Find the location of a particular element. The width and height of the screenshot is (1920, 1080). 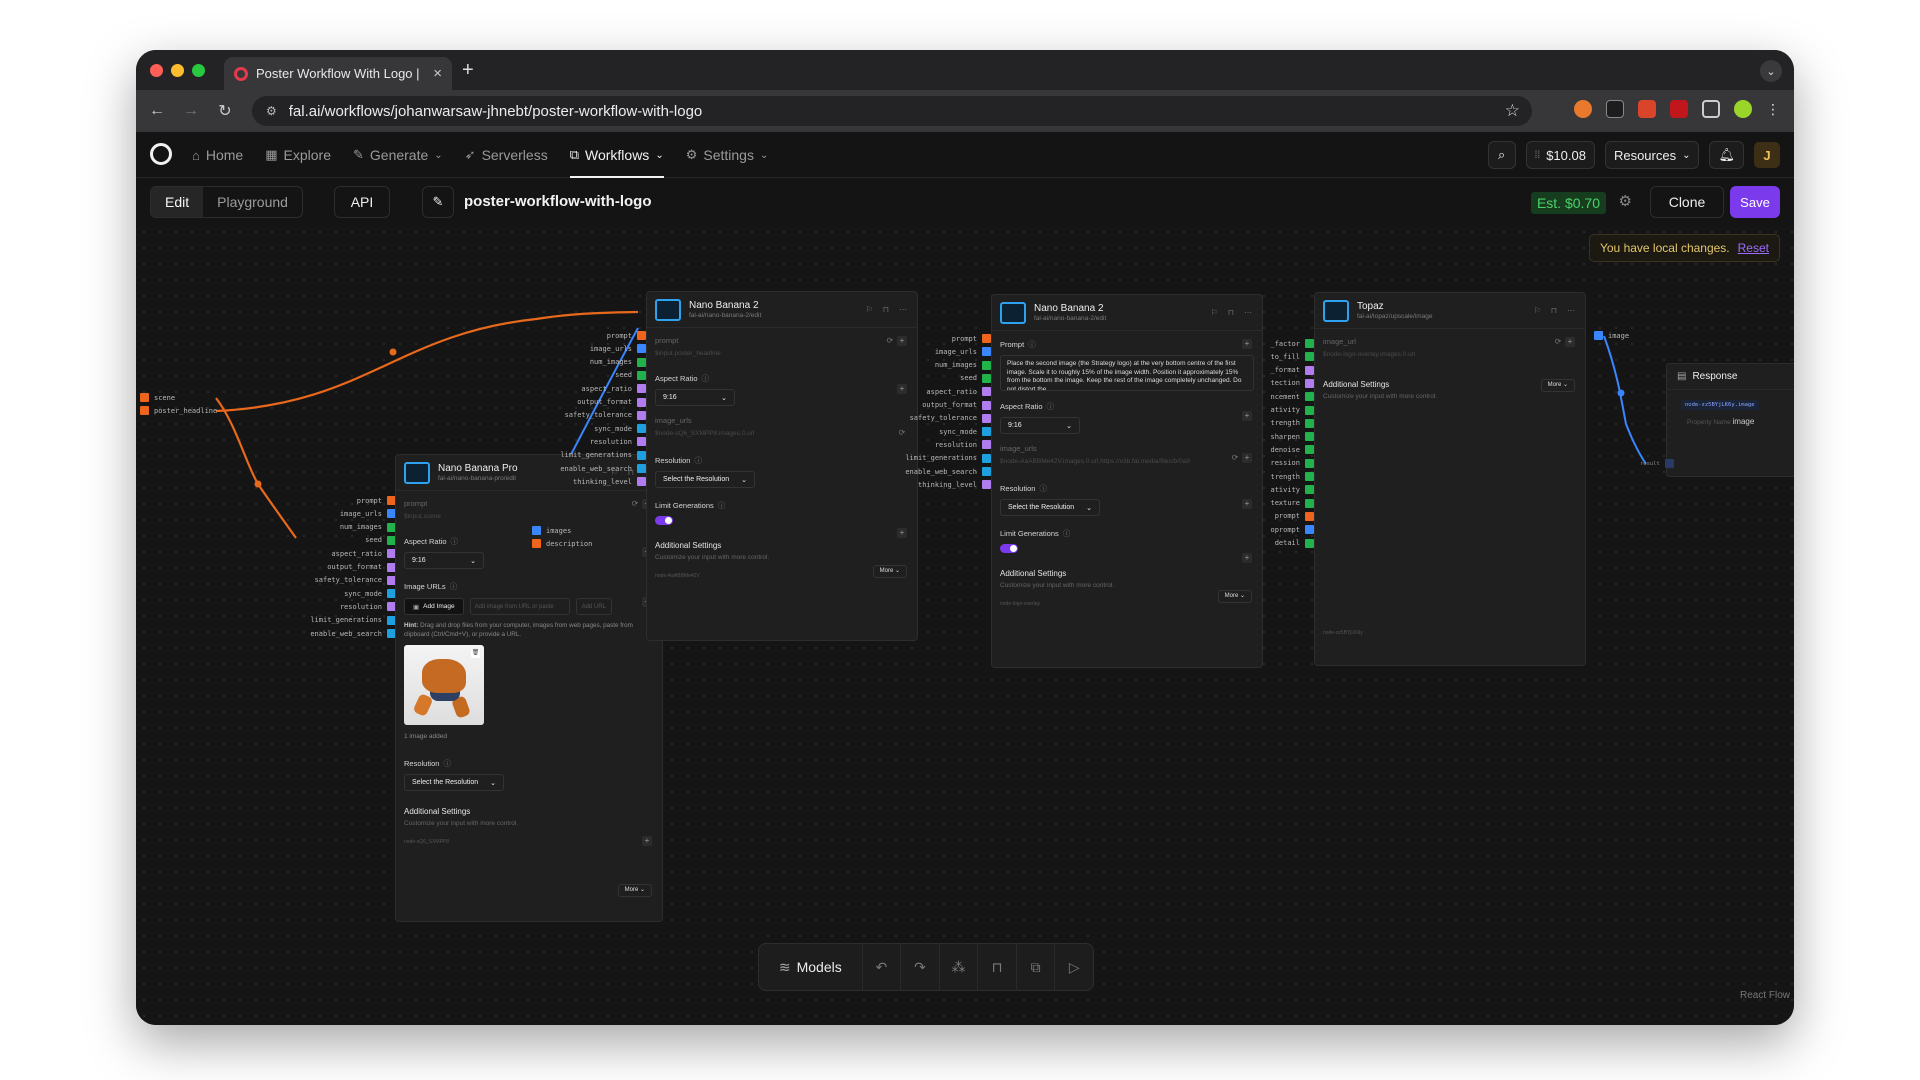

input-port-sharpen: sharpen is located at coordinates (1292, 436).